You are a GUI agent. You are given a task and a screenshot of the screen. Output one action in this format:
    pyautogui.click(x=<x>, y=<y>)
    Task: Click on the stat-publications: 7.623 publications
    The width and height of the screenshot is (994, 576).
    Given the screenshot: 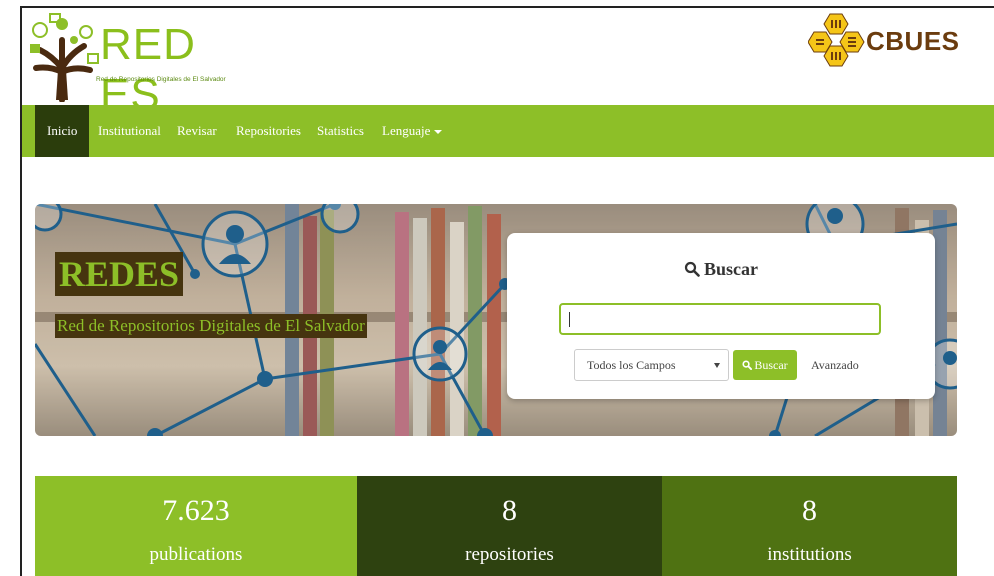 What is the action you would take?
    pyautogui.click(x=196, y=526)
    